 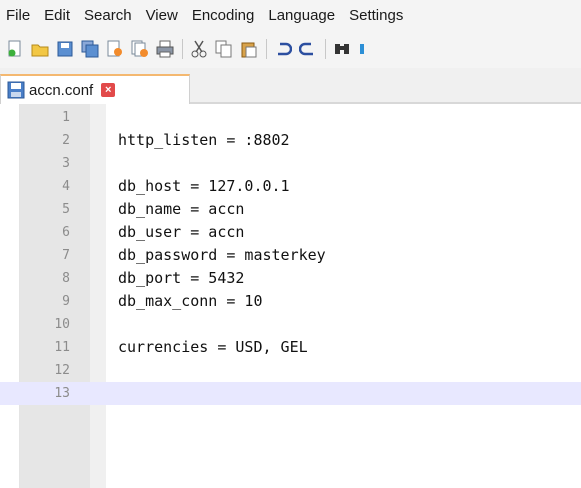 What do you see at coordinates (181, 232) in the screenshot?
I see `line-text: db_user = accn` at bounding box center [181, 232].